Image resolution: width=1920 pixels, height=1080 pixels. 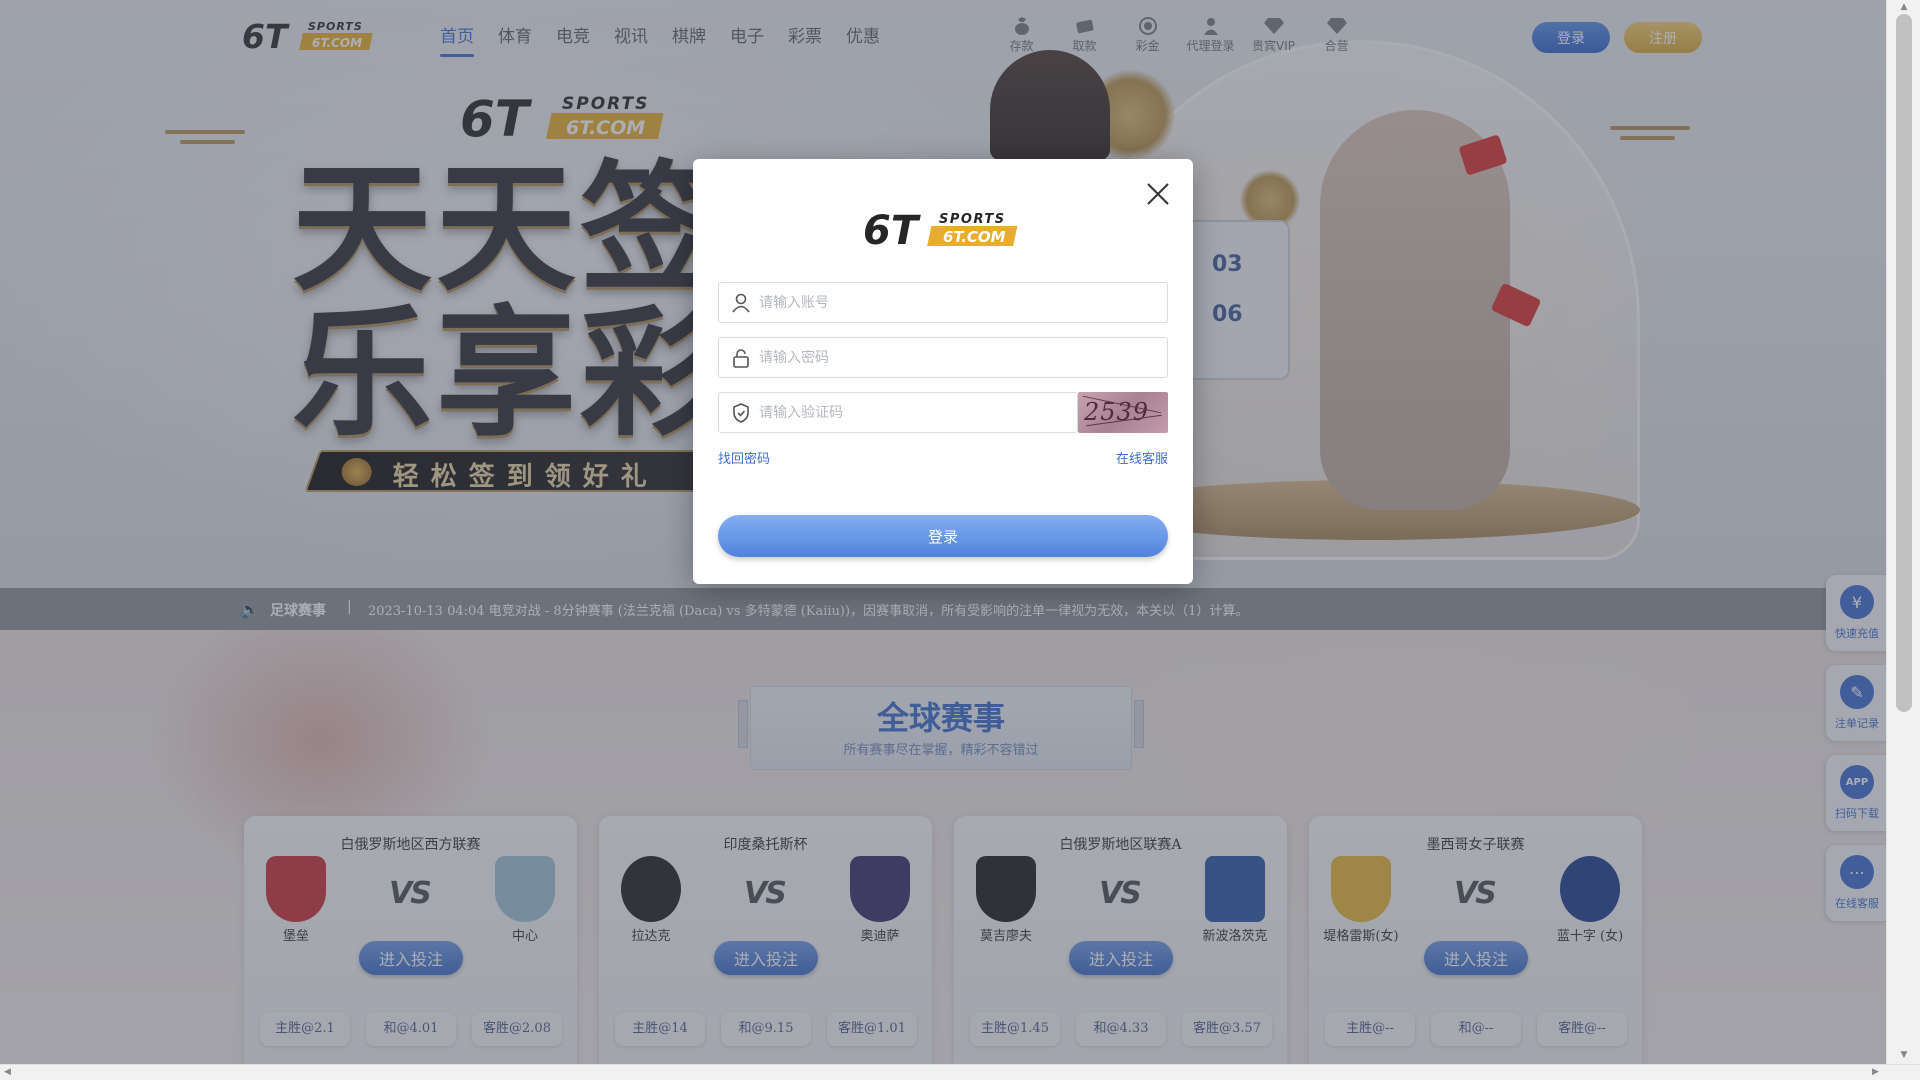 I want to click on captcha-field, so click(x=898, y=412).